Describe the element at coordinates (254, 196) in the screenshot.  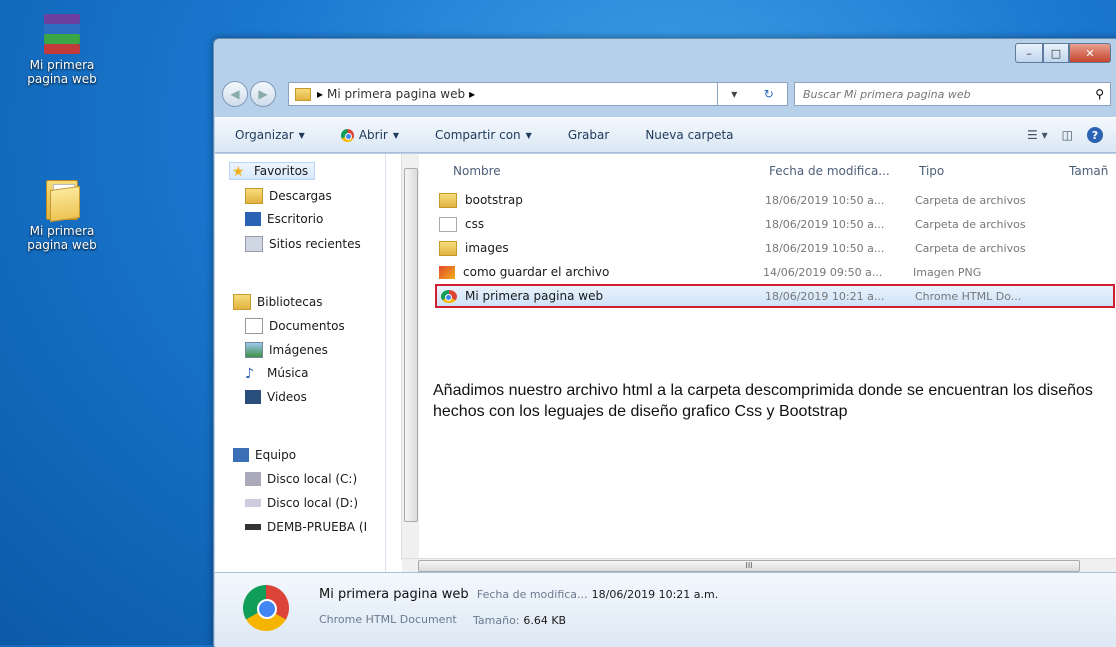
I see `downloads-folder-icon` at that location.